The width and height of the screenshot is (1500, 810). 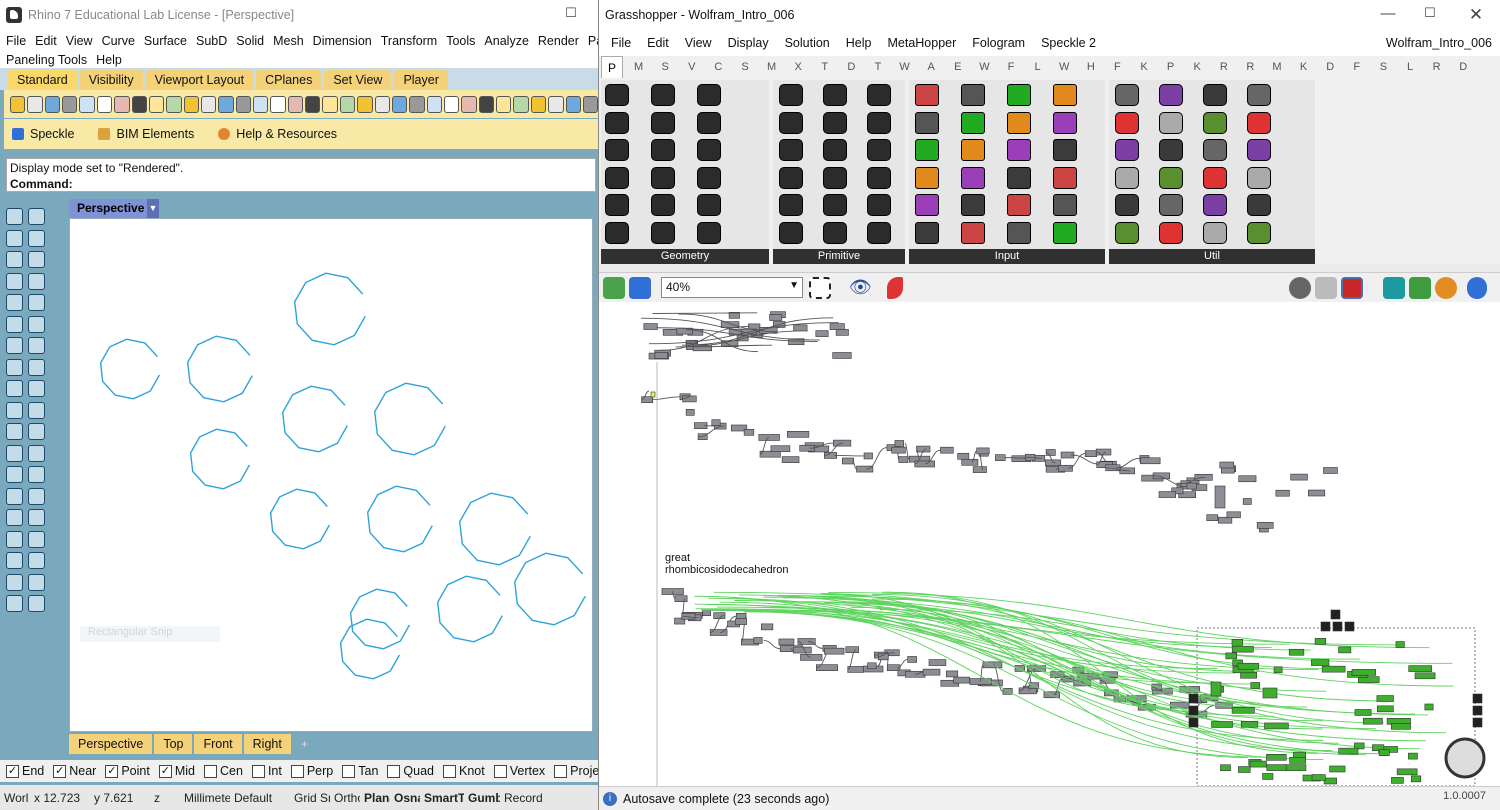 What do you see at coordinates (571, 15) in the screenshot?
I see `maximize-icon: ☐` at bounding box center [571, 15].